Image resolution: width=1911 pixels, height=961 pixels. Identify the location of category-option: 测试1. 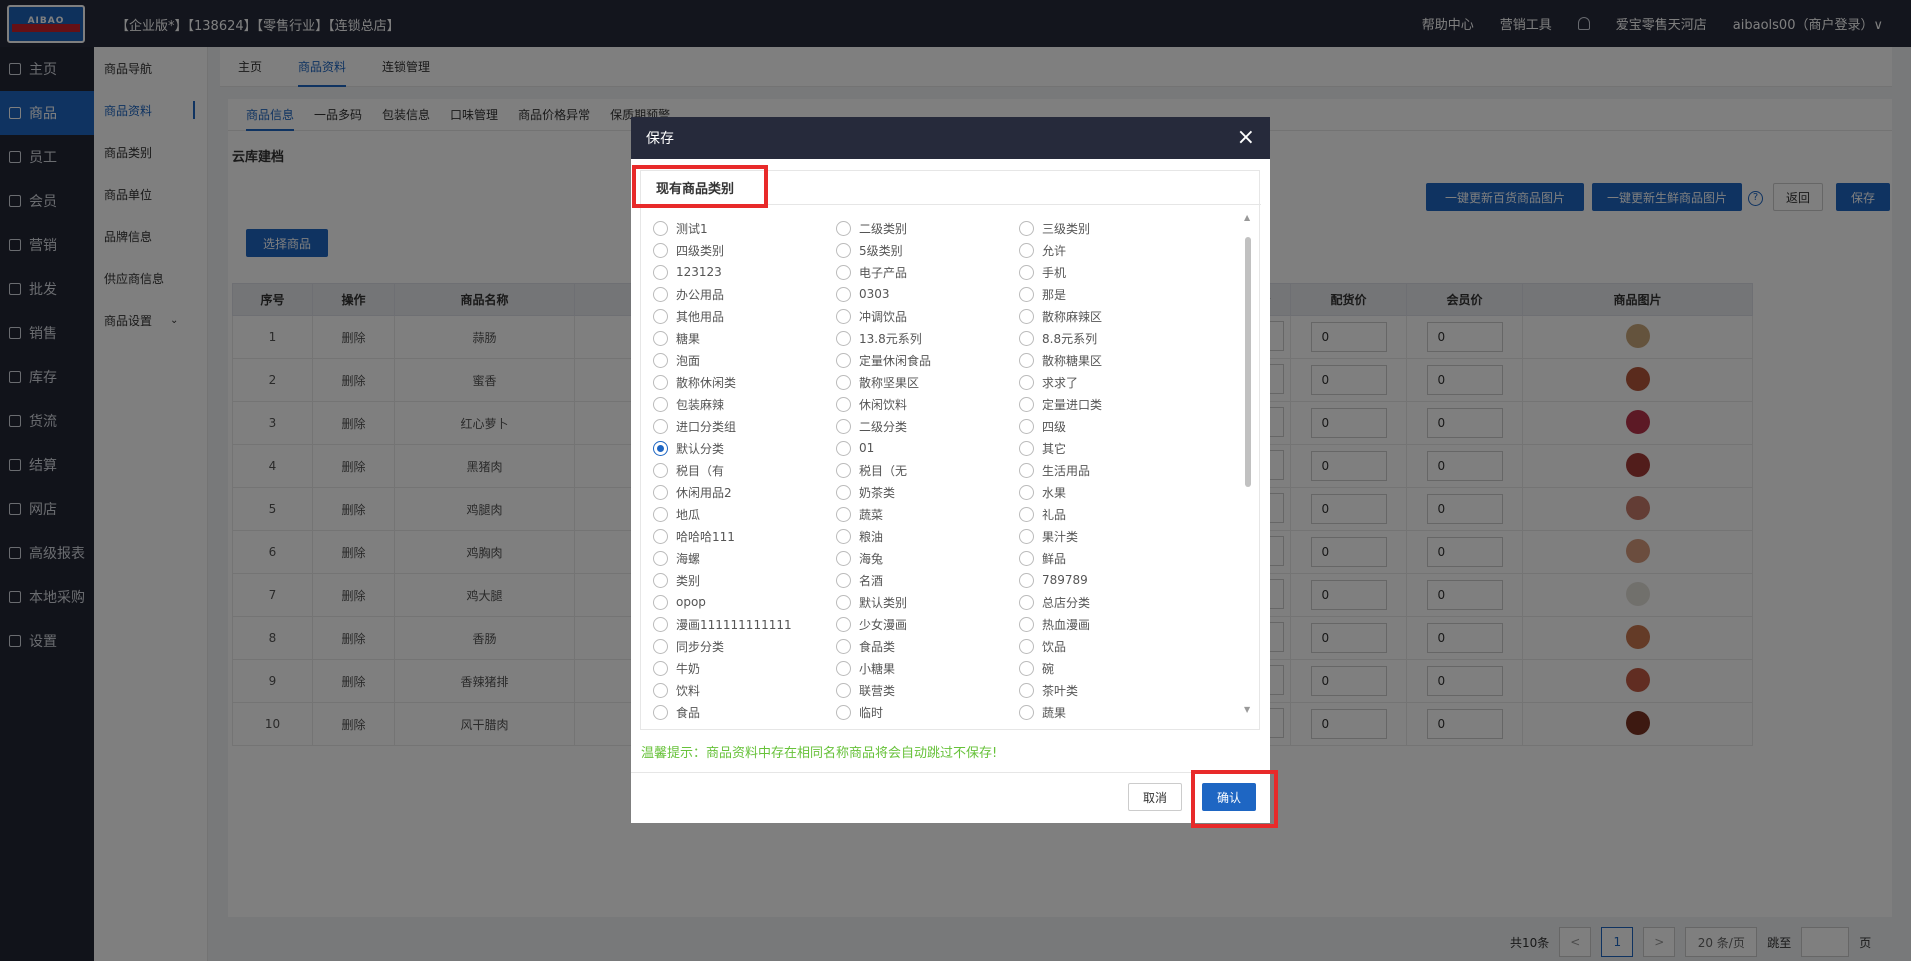
(744, 228).